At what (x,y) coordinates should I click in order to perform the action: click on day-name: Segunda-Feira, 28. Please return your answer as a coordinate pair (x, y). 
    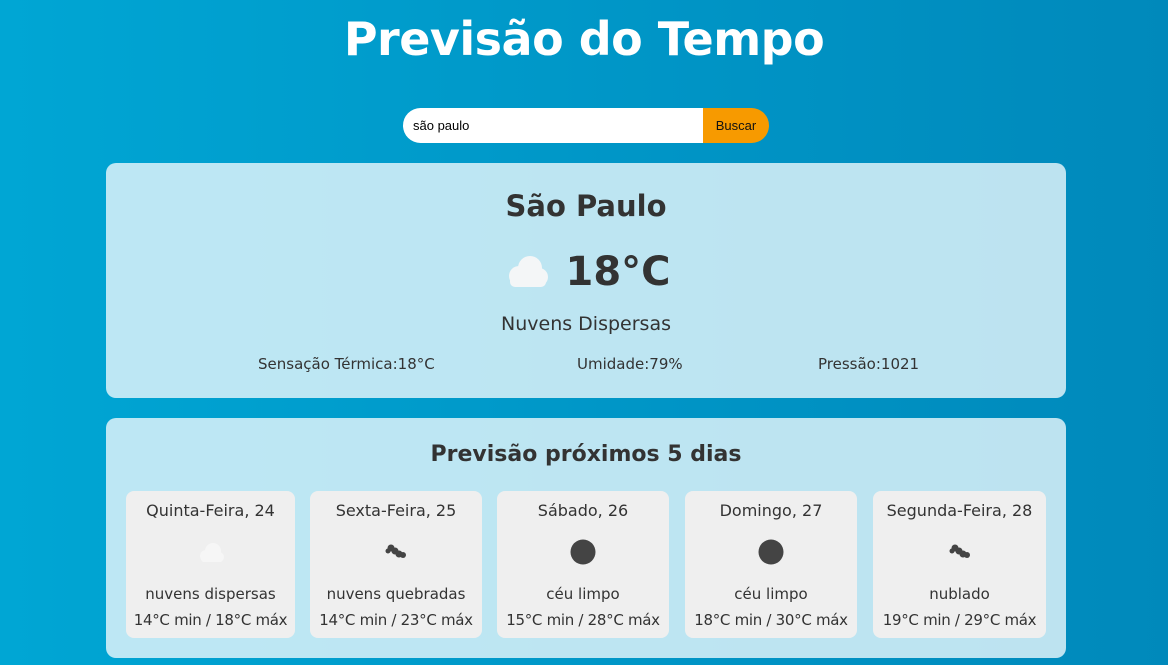
    Looking at the image, I should click on (959, 510).